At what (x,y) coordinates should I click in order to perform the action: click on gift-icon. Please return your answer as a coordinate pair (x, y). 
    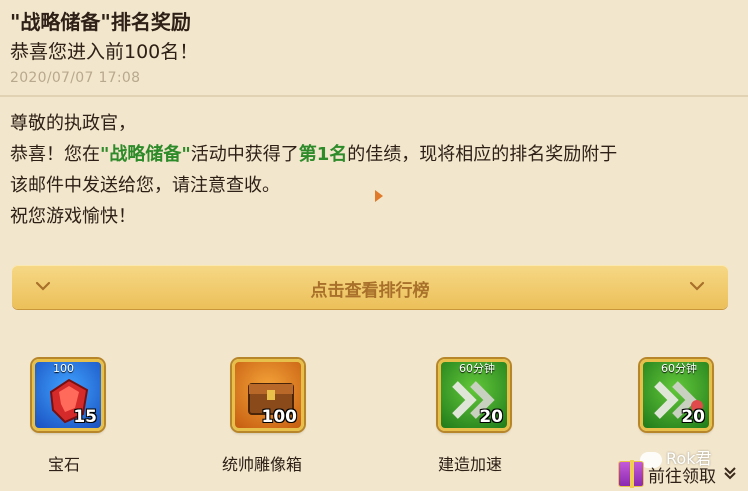
    Looking at the image, I should click on (631, 474).